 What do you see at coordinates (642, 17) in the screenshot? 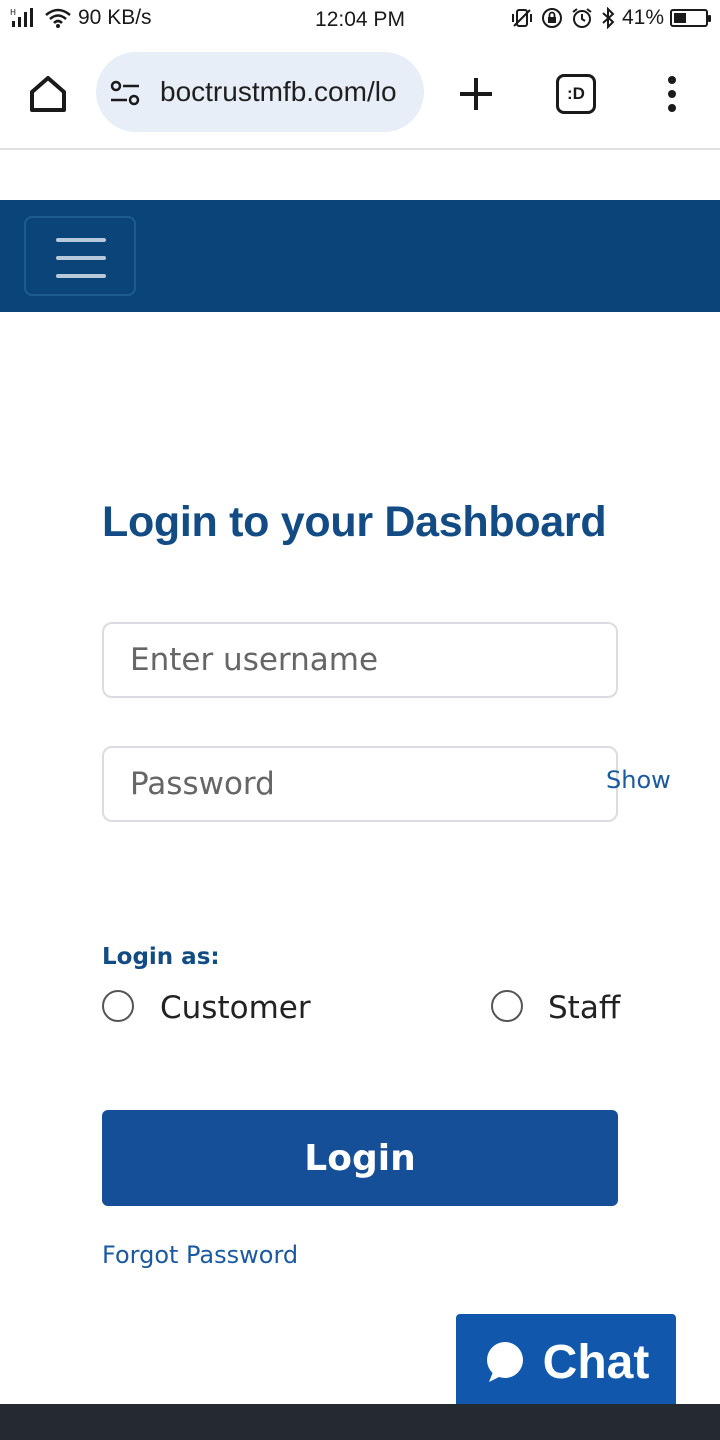
I see `battery-percent: 41%` at bounding box center [642, 17].